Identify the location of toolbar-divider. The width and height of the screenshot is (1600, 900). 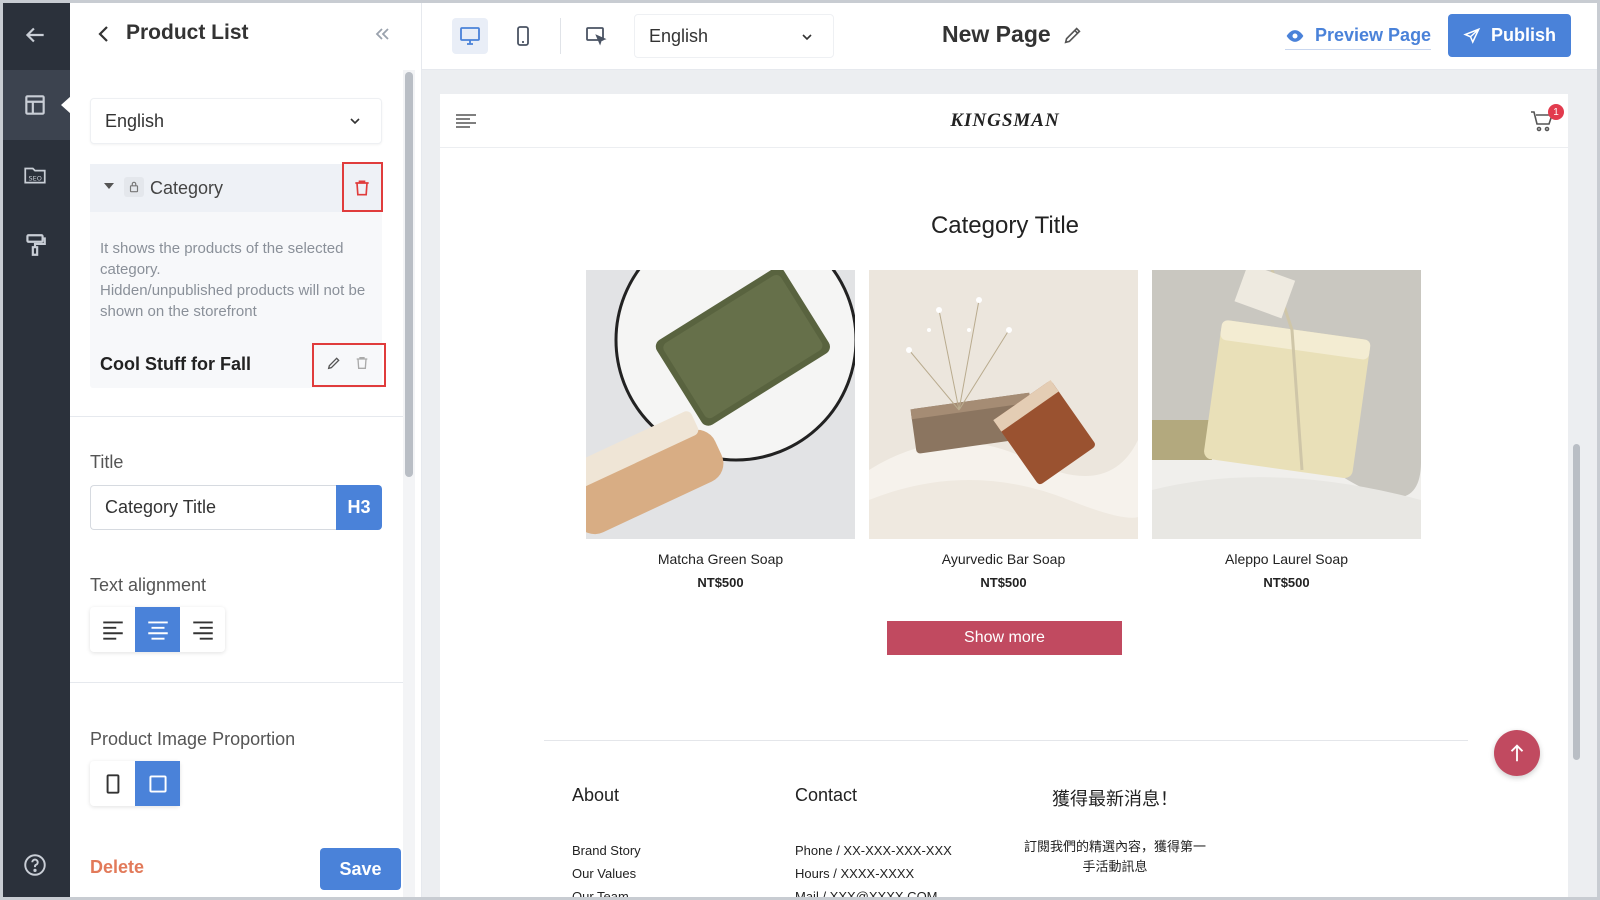
(560, 36).